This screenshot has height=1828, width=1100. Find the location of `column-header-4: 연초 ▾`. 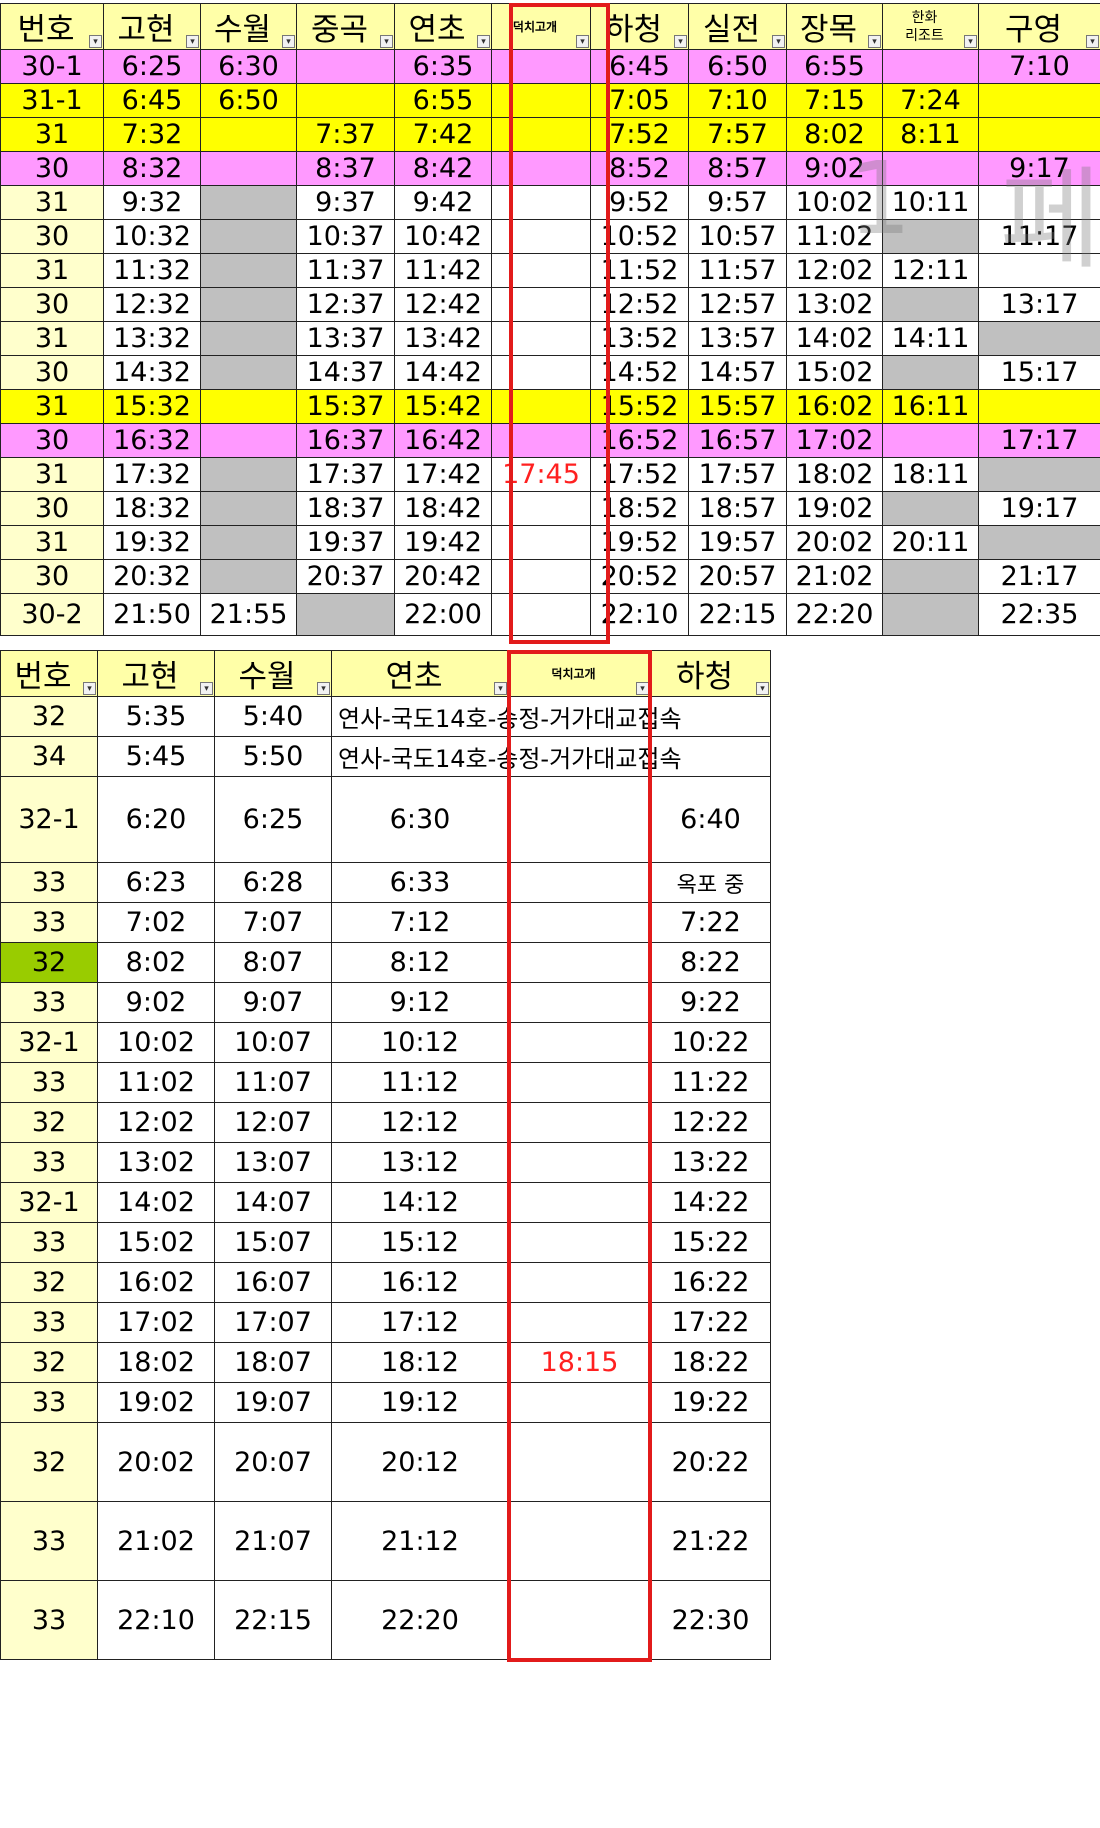

column-header-4: 연초 ▾ is located at coordinates (443, 26).